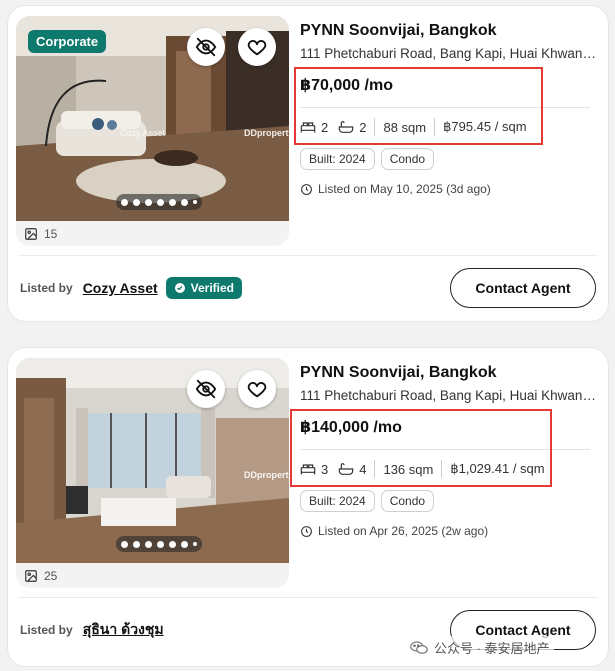 The width and height of the screenshot is (615, 671). What do you see at coordinates (179, 288) in the screenshot?
I see `badge-check-icon` at bounding box center [179, 288].